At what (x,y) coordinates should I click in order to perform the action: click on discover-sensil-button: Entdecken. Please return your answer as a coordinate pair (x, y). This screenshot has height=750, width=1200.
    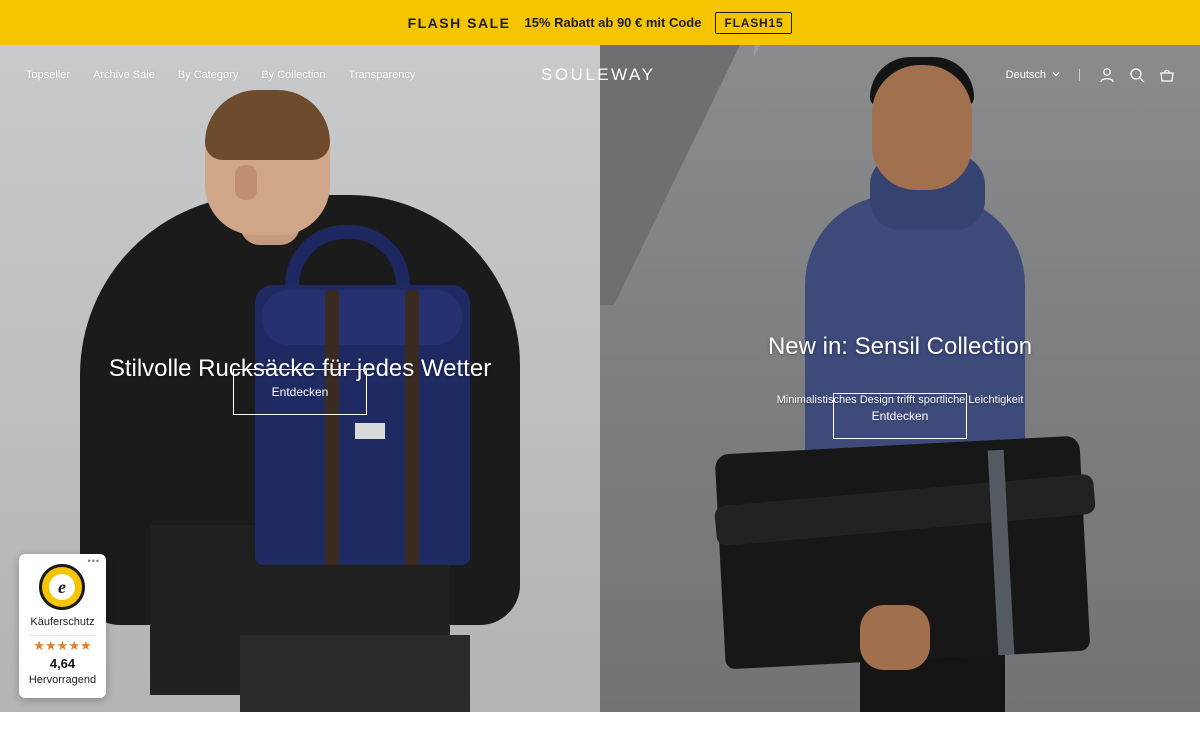
    Looking at the image, I should click on (900, 416).